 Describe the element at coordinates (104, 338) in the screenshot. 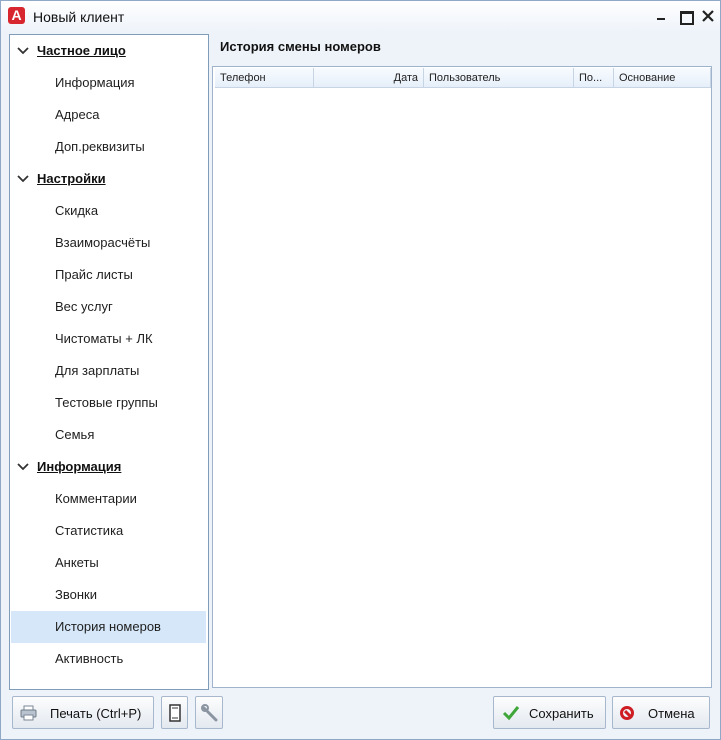

I see `sidebar-item-label: Чистоматы + ЛК` at that location.